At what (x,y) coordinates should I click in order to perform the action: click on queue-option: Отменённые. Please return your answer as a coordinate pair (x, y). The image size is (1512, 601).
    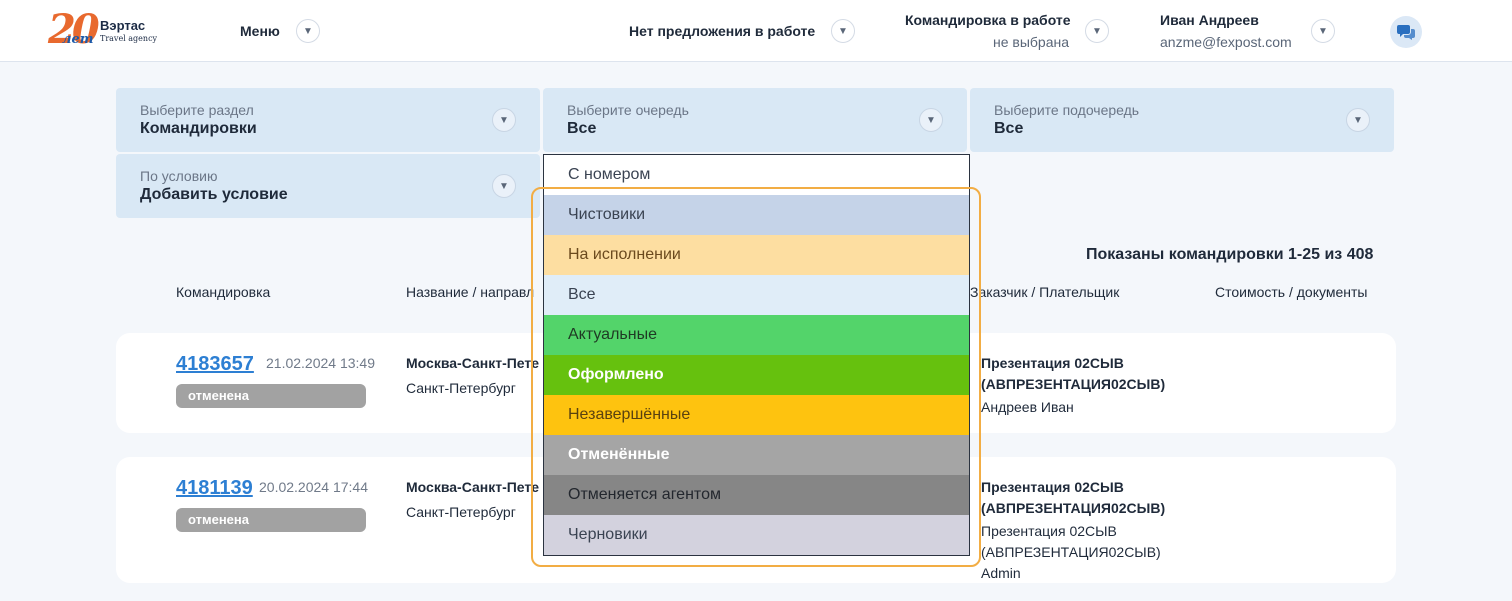
    Looking at the image, I should click on (756, 455).